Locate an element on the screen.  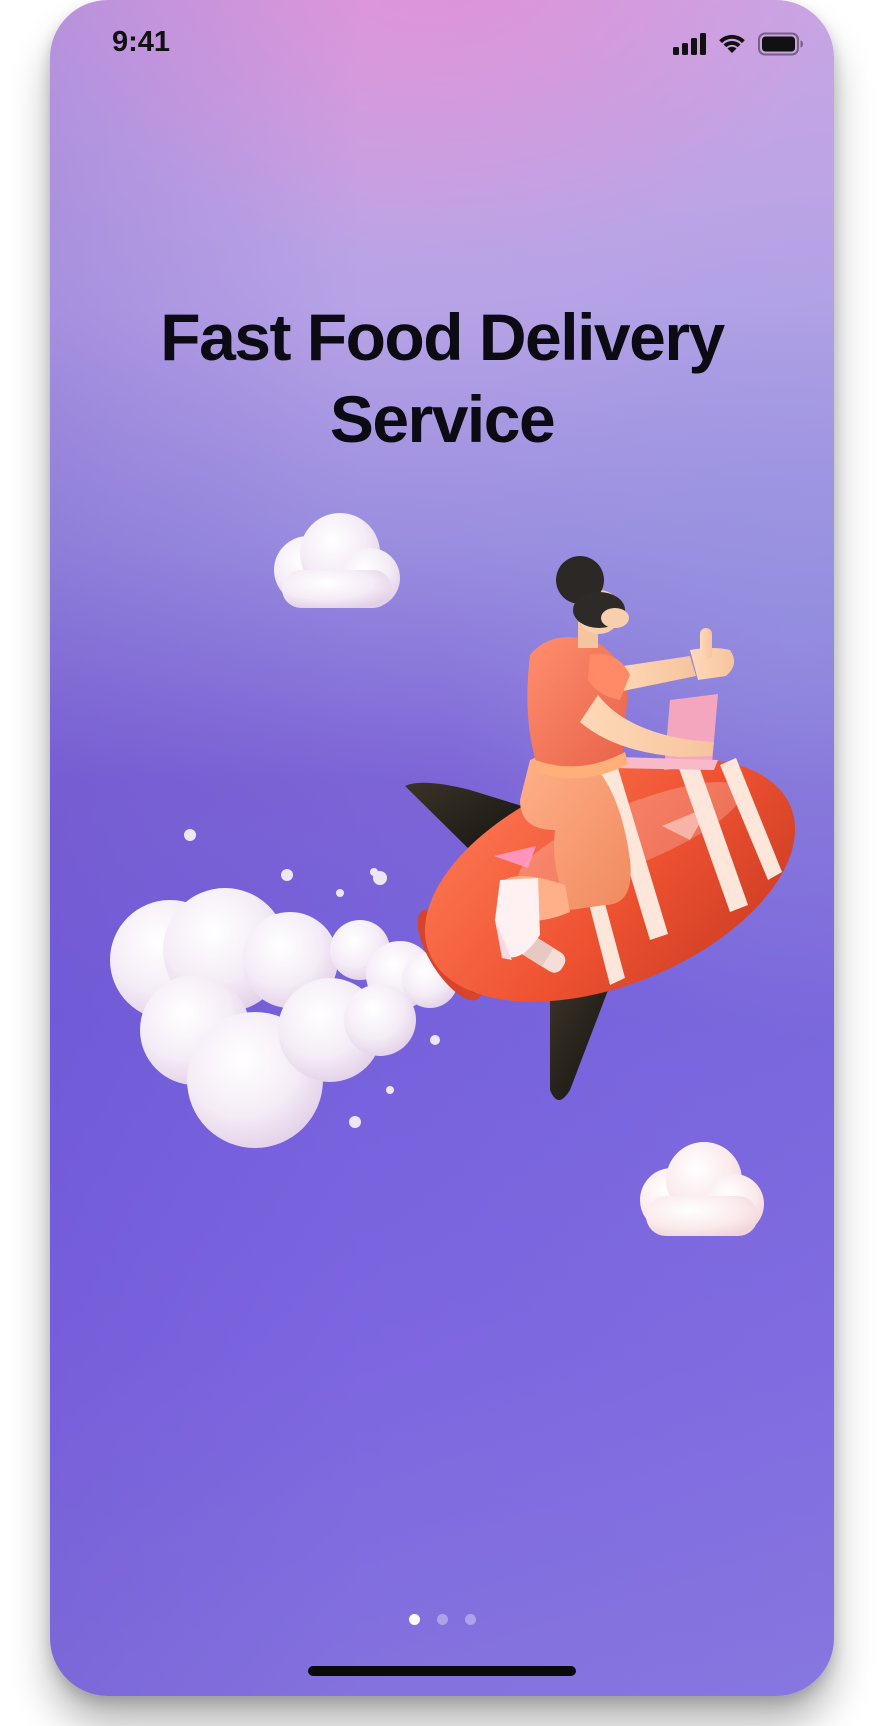
onboarding-title: Fast Food Delivery Service is located at coordinates (442, 378).